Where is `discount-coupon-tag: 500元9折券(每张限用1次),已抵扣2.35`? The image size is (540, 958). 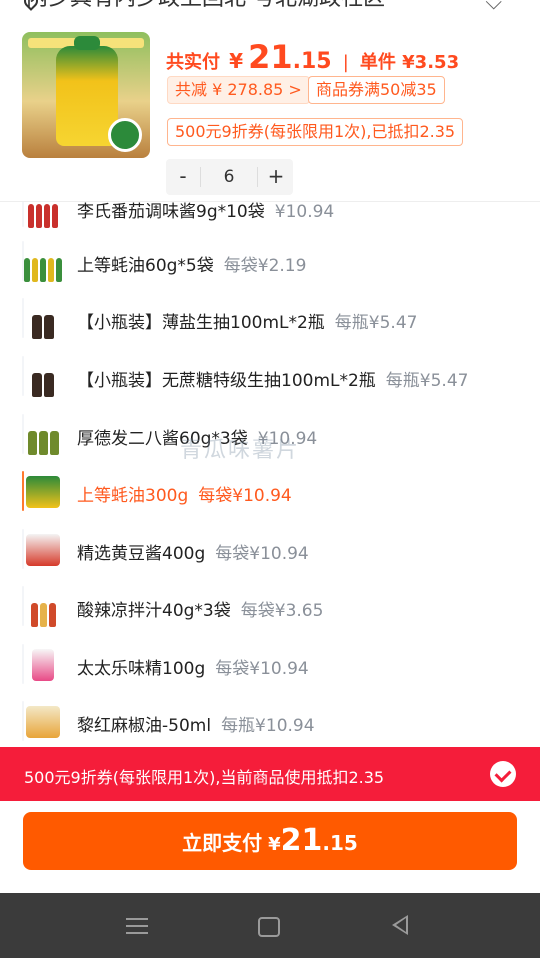 discount-coupon-tag: 500元9折券(每张限用1次),已抵扣2.35 is located at coordinates (315, 132).